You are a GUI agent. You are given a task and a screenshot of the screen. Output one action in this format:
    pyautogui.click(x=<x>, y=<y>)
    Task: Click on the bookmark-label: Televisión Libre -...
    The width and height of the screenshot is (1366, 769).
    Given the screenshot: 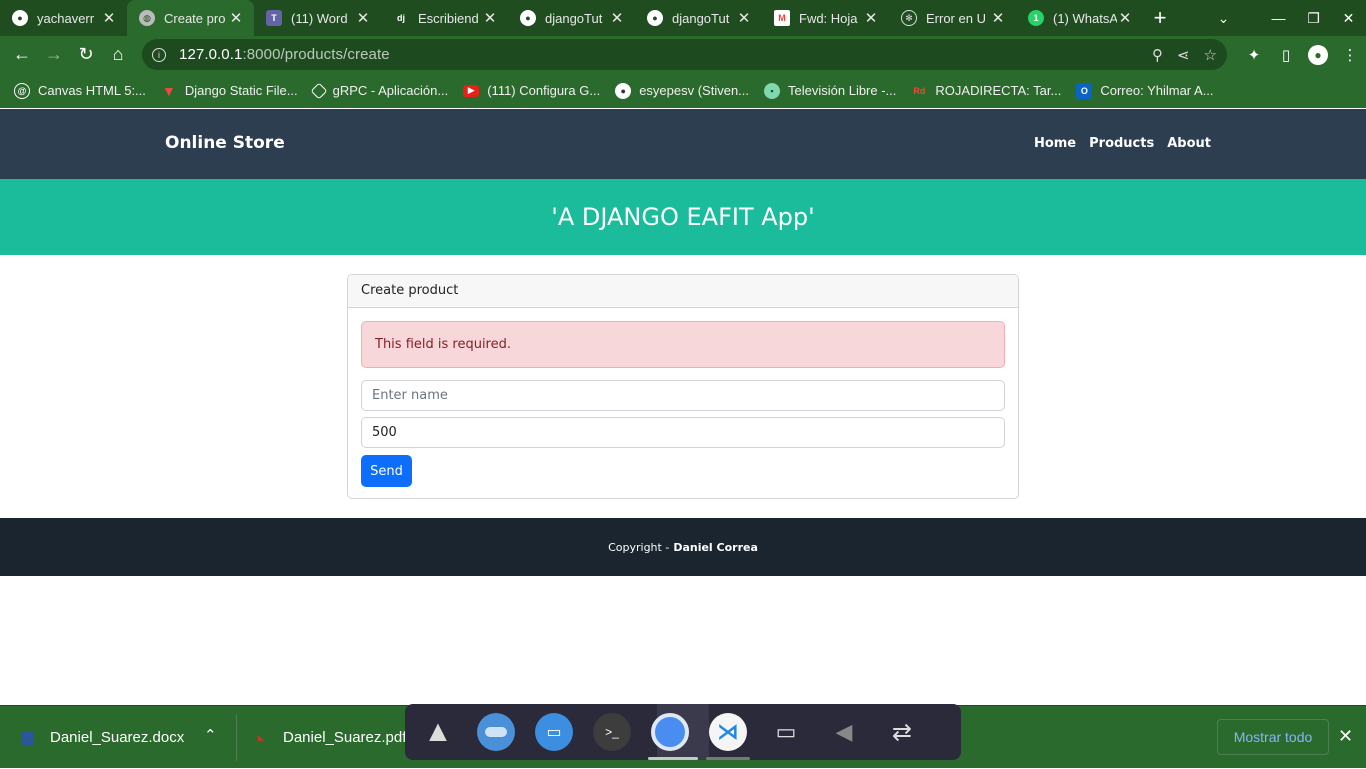 What is the action you would take?
    pyautogui.click(x=842, y=90)
    